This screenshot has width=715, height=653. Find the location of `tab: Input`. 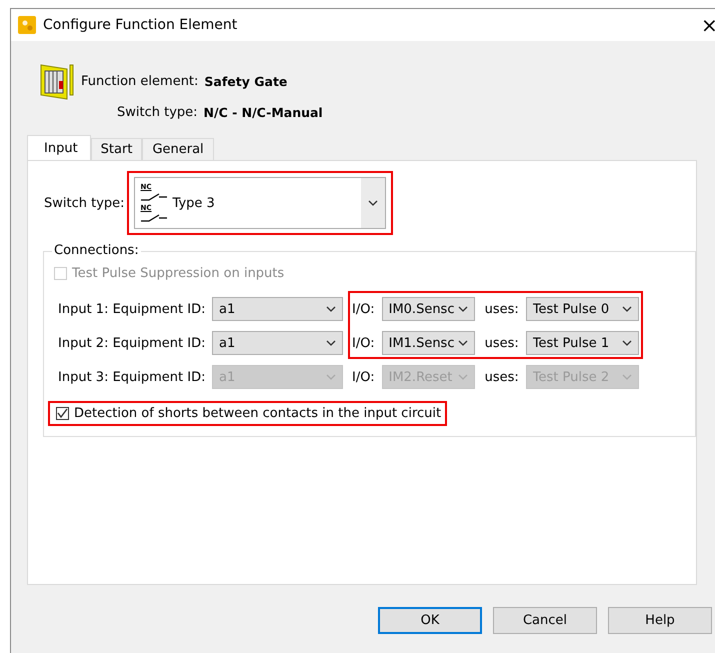

tab: Input is located at coordinates (59, 147).